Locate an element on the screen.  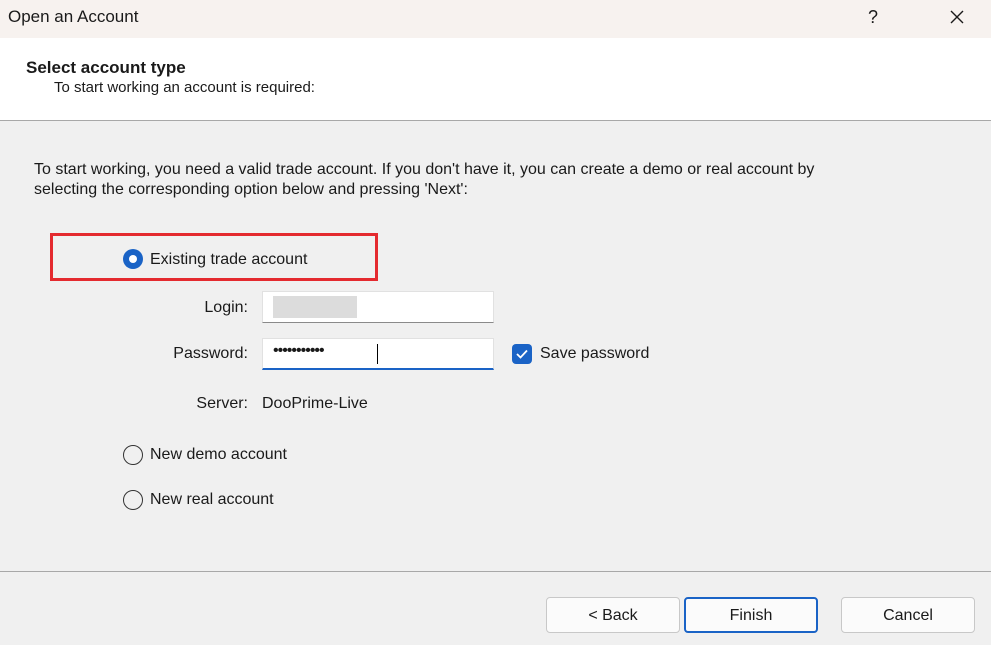
back-button: < Back is located at coordinates (613, 615).